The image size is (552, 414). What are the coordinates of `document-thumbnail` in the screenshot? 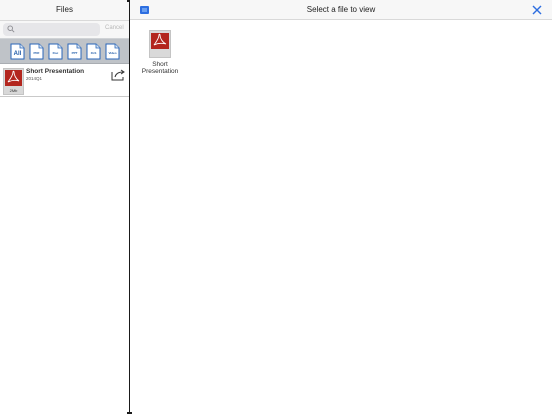 It's located at (160, 44).